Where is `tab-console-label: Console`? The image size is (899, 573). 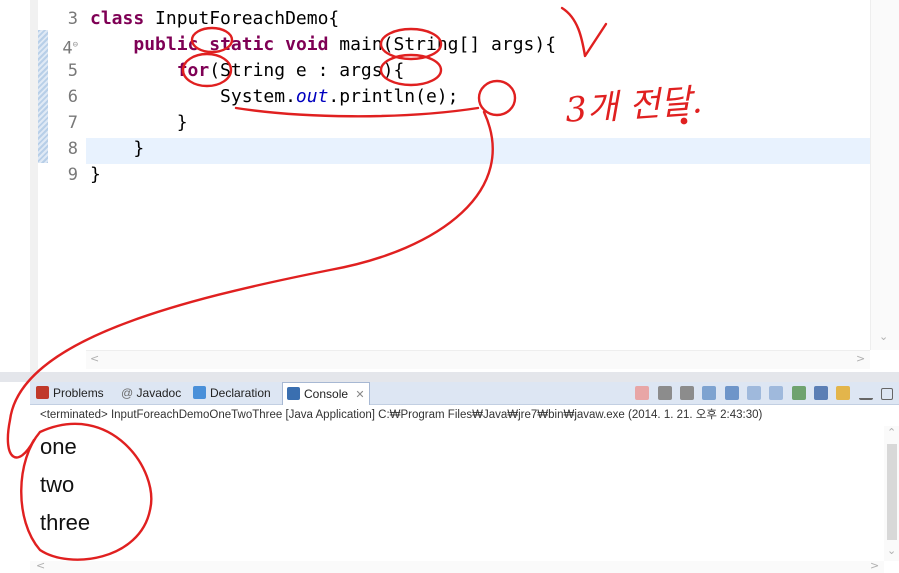 tab-console-label: Console is located at coordinates (326, 394).